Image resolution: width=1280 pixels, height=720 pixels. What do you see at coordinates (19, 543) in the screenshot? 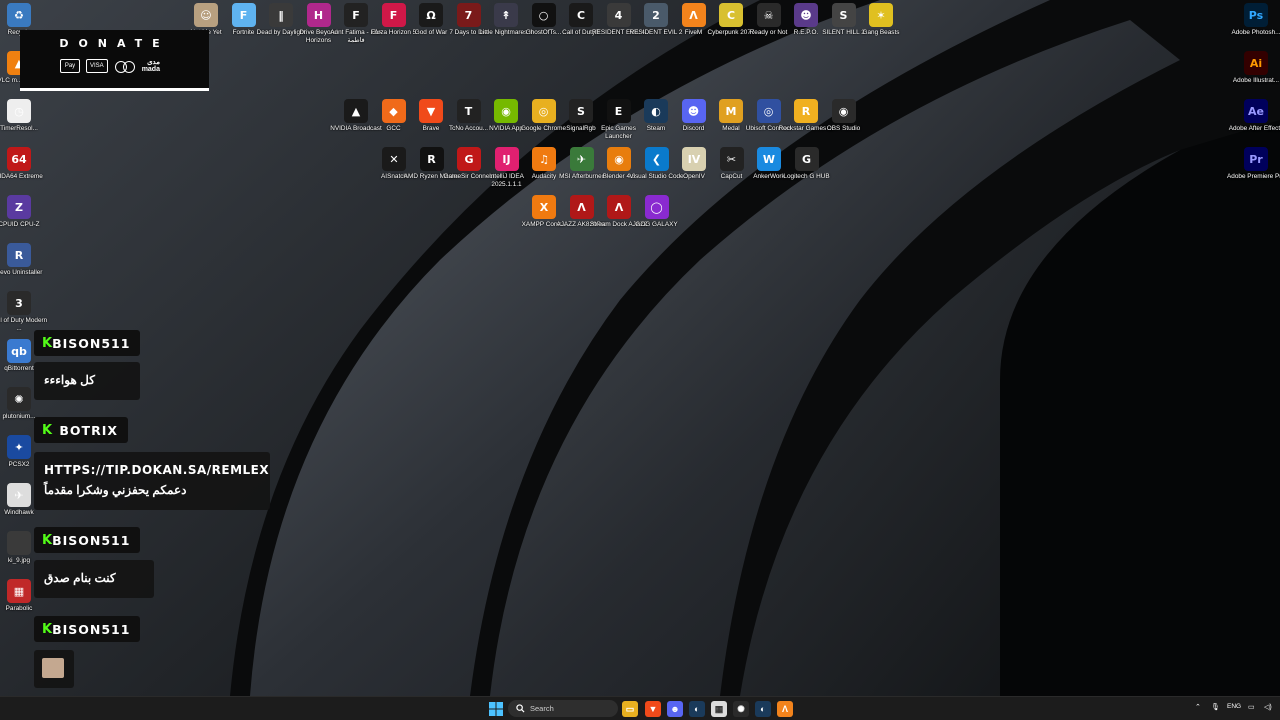
I see `ki-9-jpg-icon` at bounding box center [19, 543].